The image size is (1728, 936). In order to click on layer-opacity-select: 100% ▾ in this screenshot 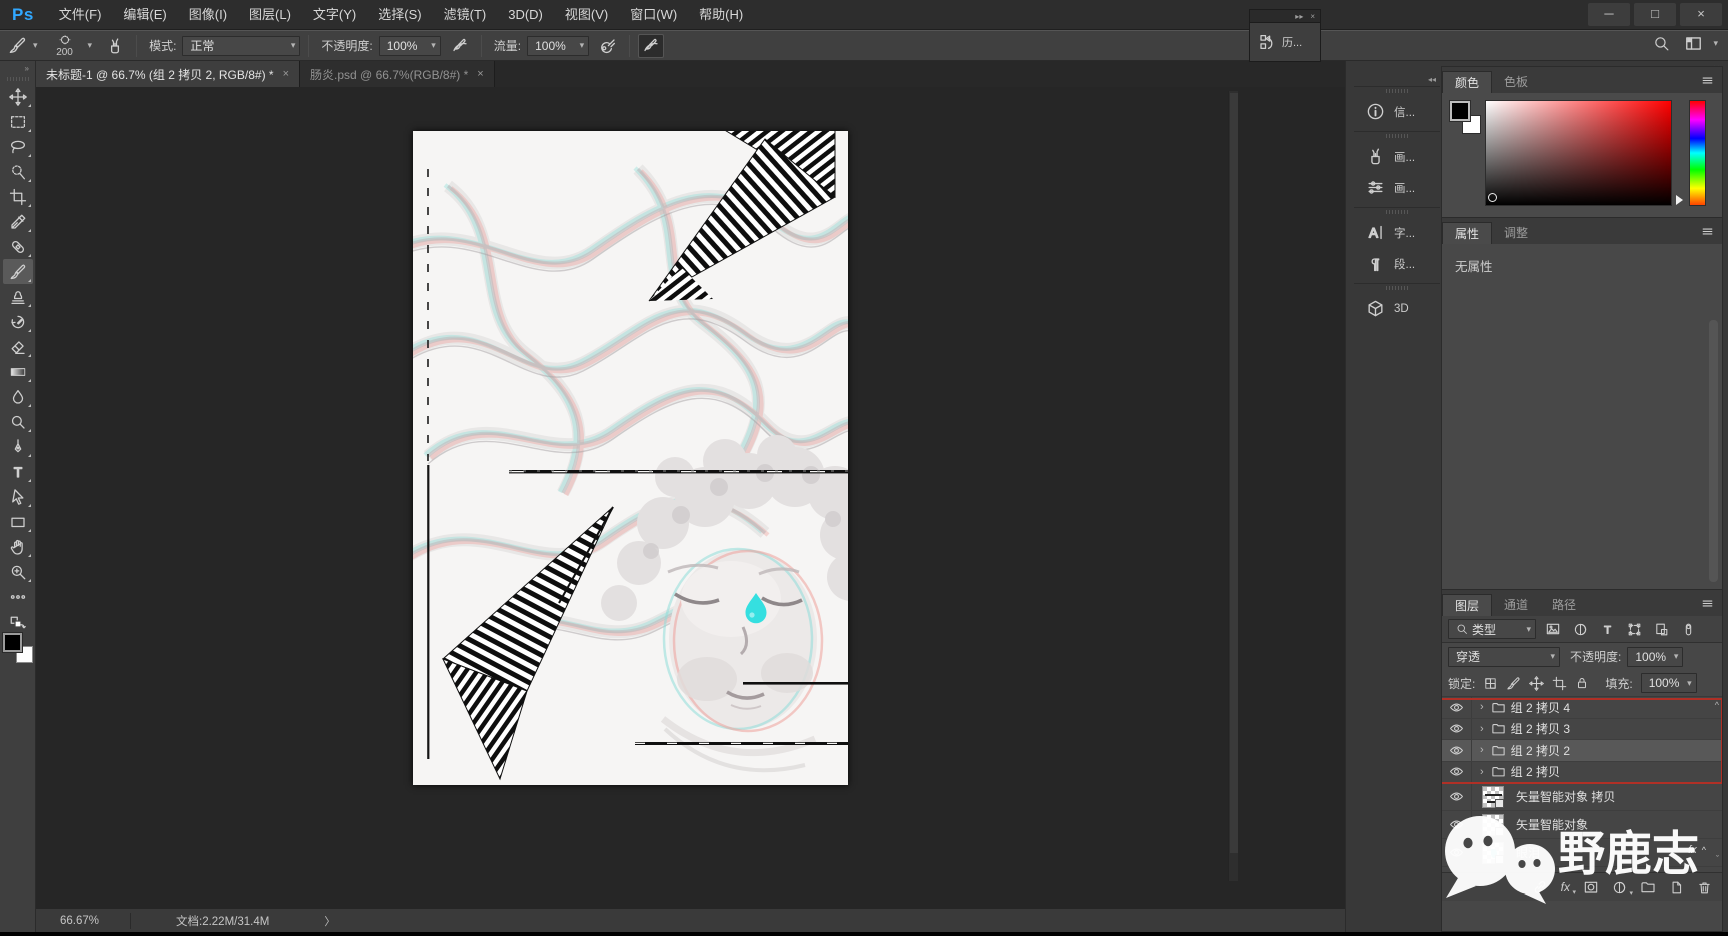, I will do `click(1655, 656)`.